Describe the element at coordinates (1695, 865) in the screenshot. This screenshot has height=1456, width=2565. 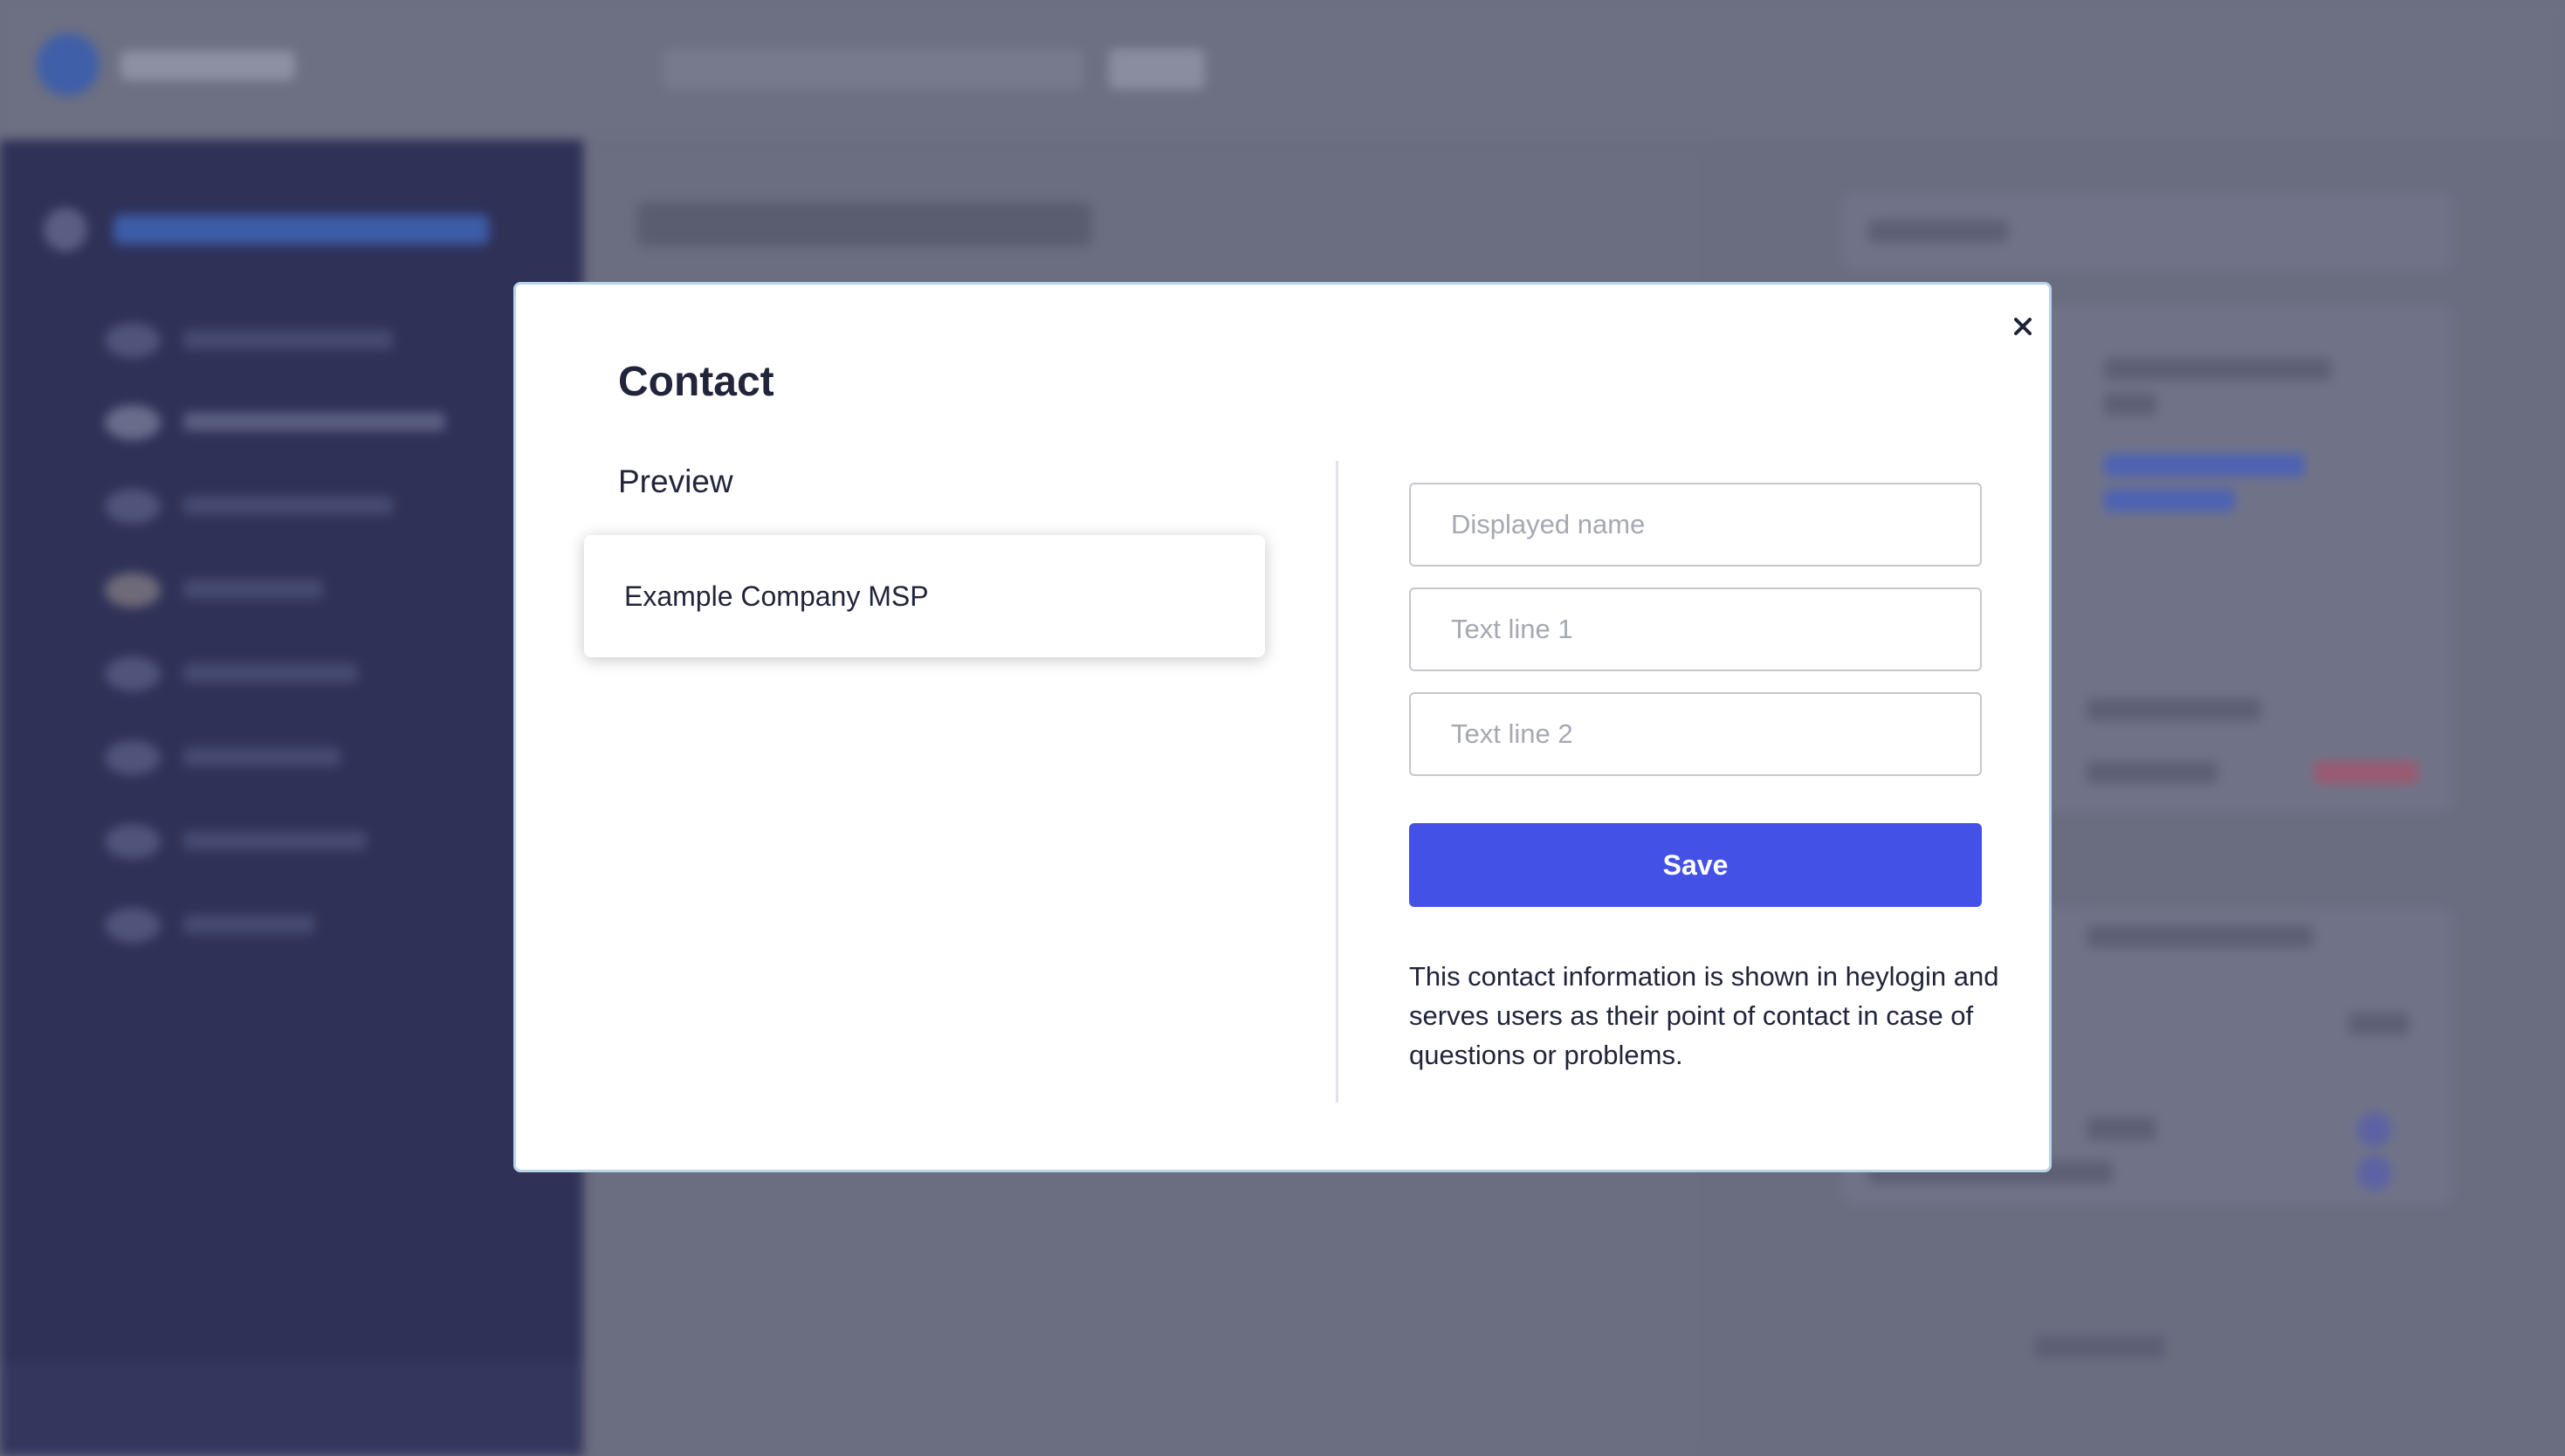
I see `save-button: Save` at that location.